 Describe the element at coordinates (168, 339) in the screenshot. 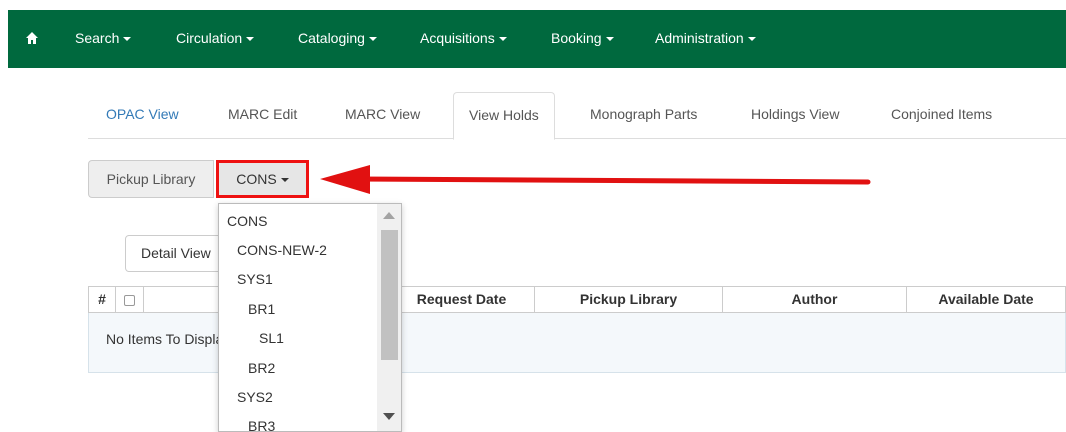

I see `empty-grid-message: No Items To Display` at that location.